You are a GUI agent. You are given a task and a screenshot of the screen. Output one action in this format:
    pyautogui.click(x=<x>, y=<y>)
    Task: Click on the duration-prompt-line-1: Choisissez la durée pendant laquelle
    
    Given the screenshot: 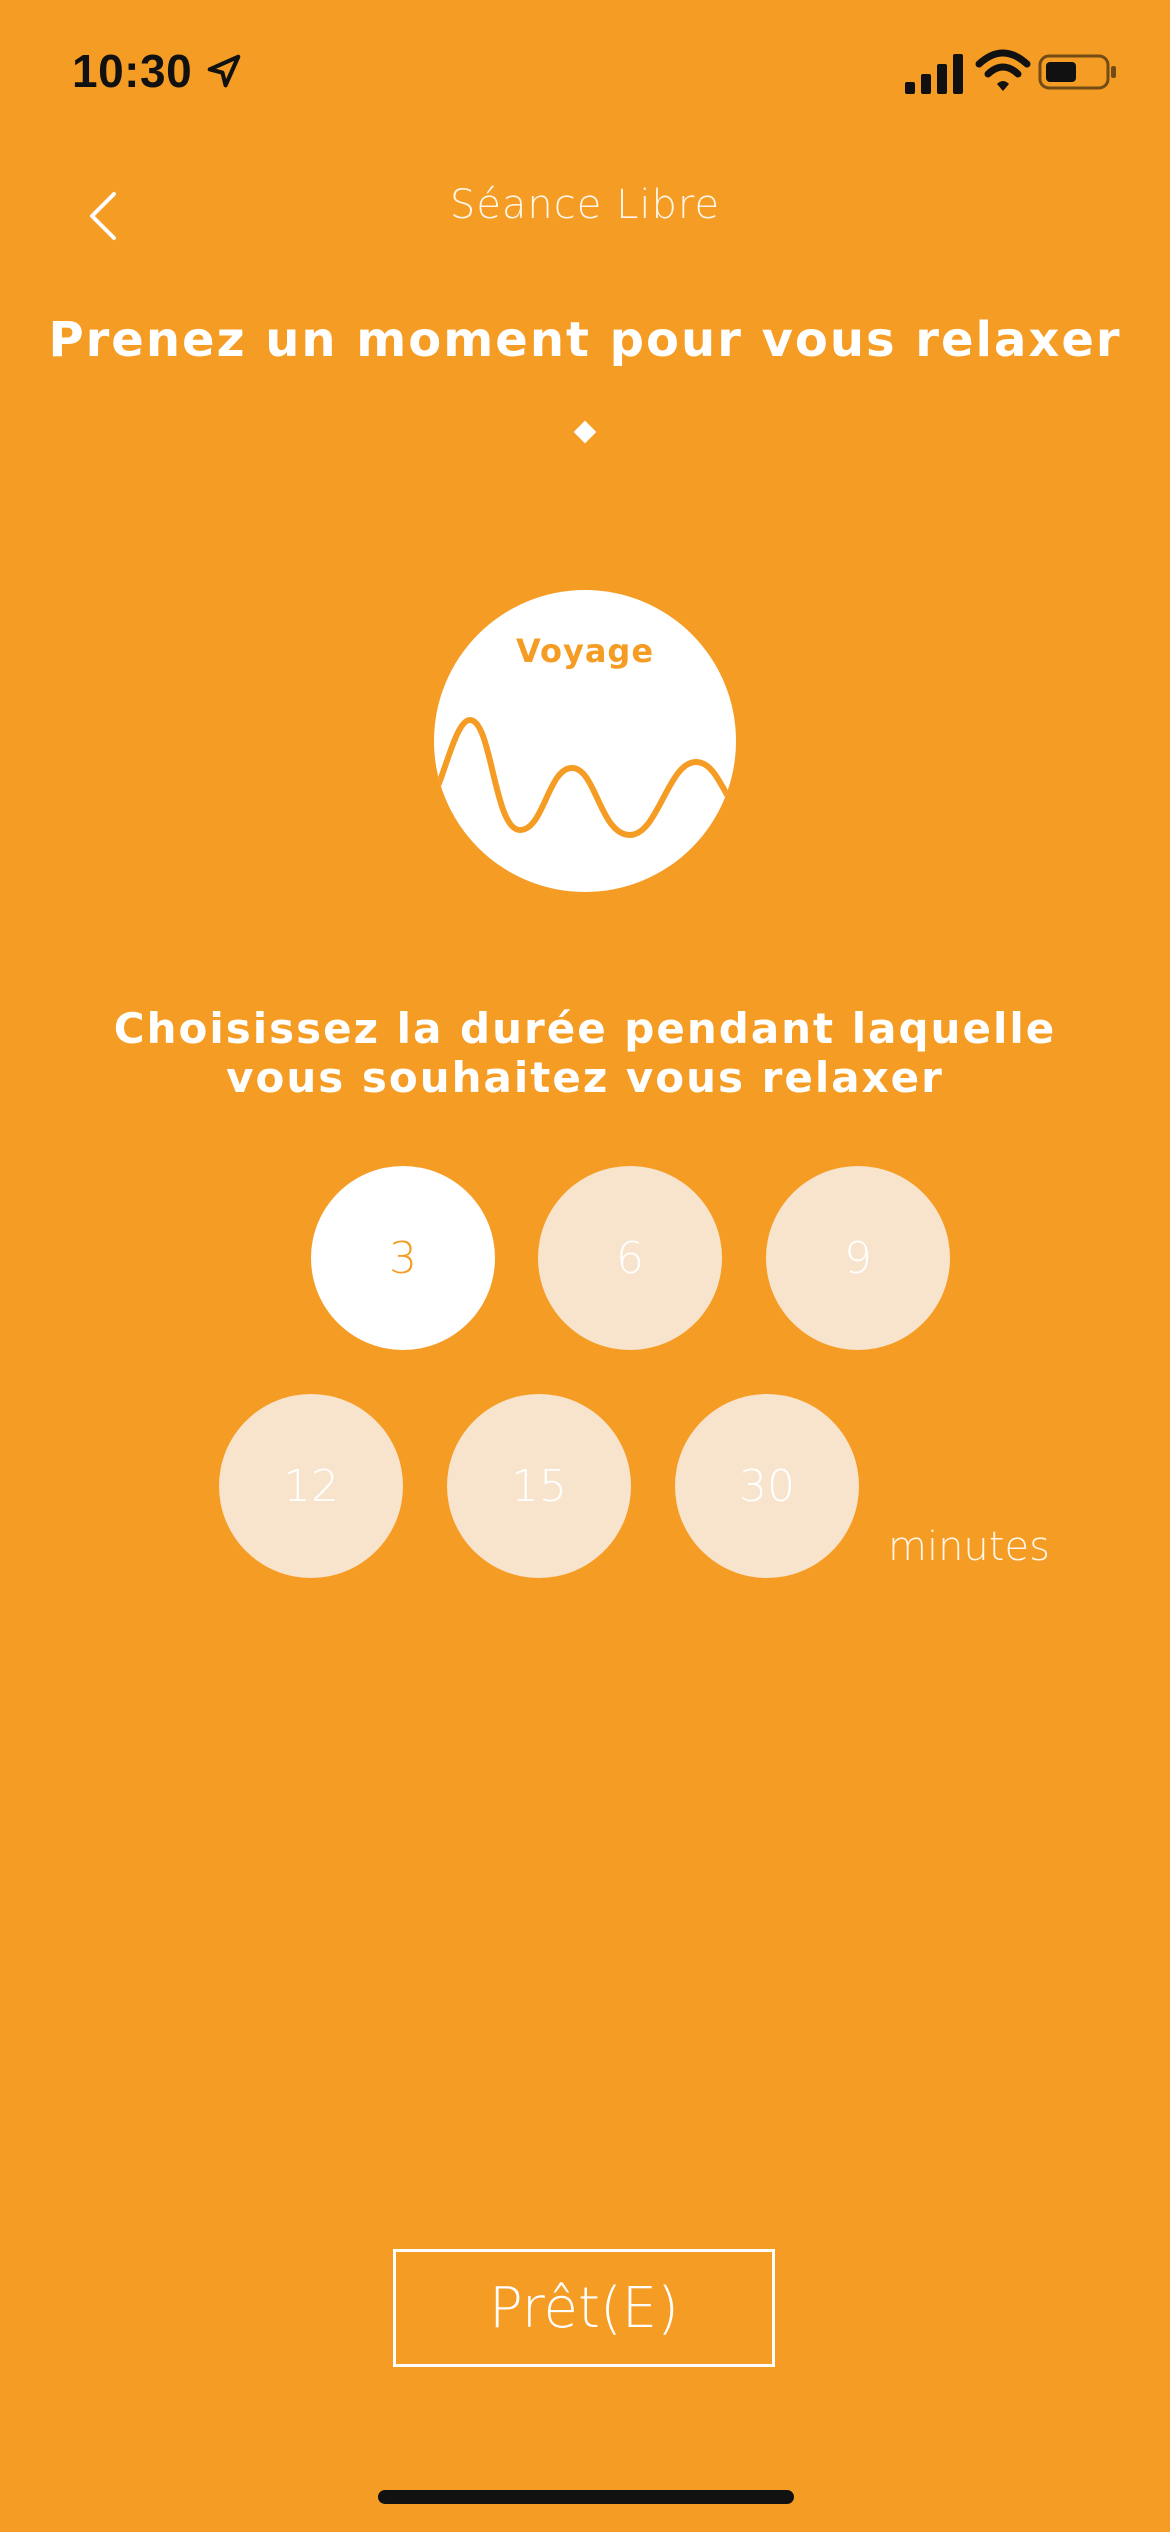 What is the action you would take?
    pyautogui.click(x=585, y=1028)
    